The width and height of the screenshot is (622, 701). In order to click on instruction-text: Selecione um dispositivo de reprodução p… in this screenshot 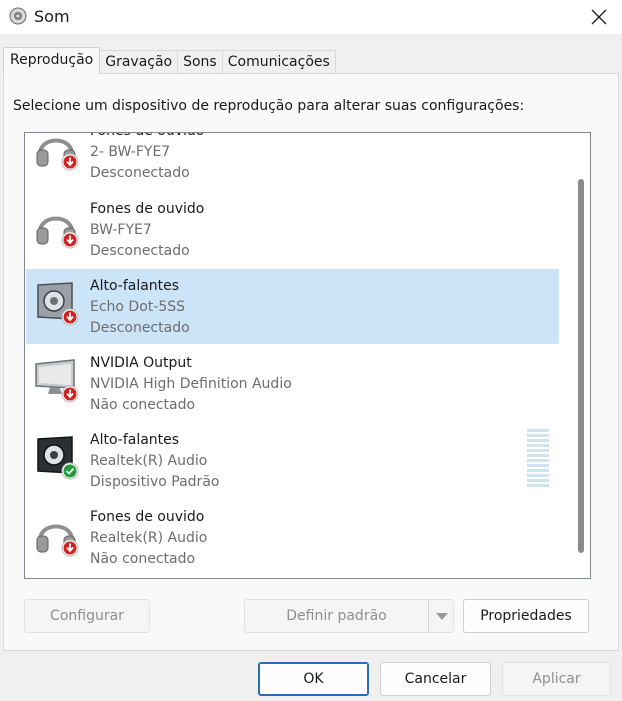, I will do `click(269, 106)`.